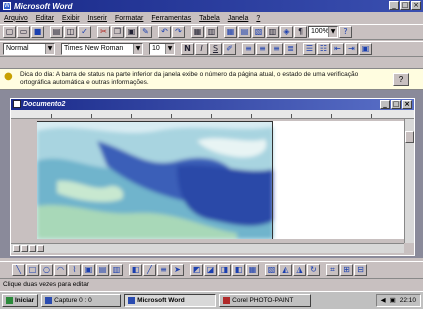  Describe the element at coordinates (215, 49) in the screenshot. I see `underline-button: S` at that location.